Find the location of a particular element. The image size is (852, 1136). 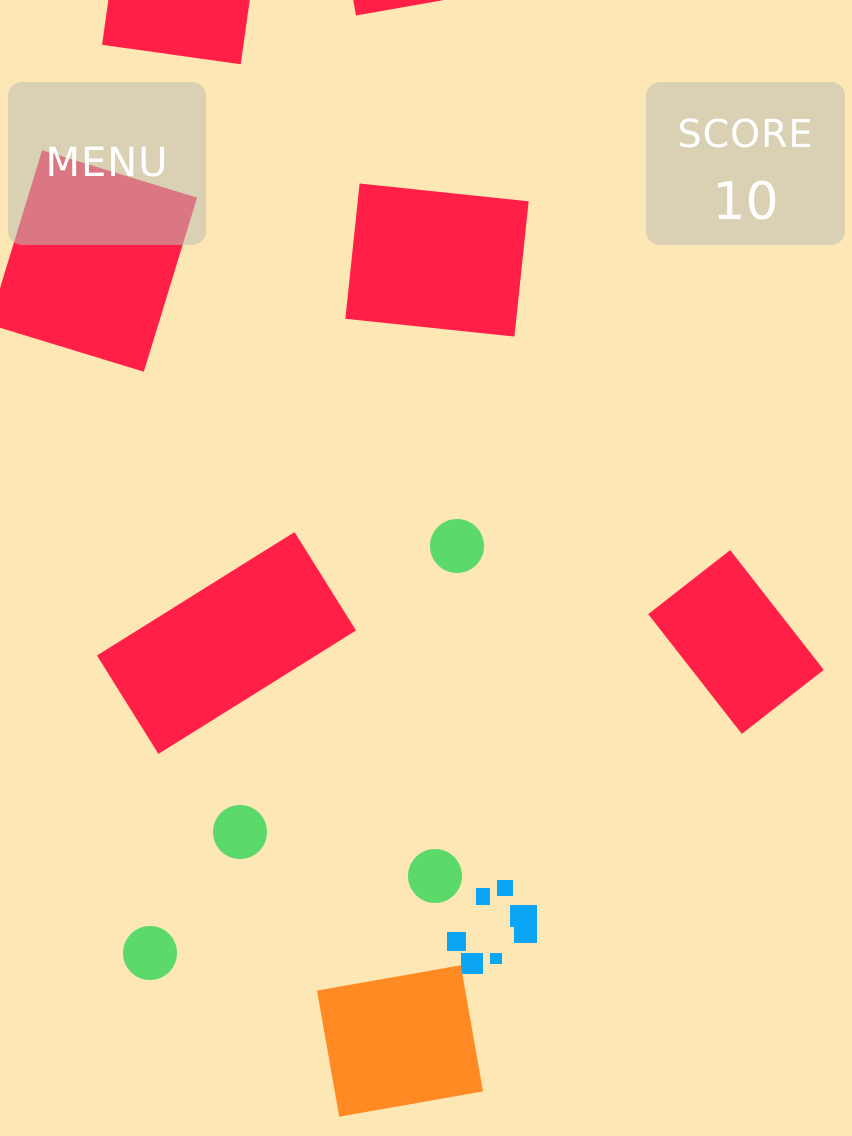

menu-button: MENU is located at coordinates (107, 163).